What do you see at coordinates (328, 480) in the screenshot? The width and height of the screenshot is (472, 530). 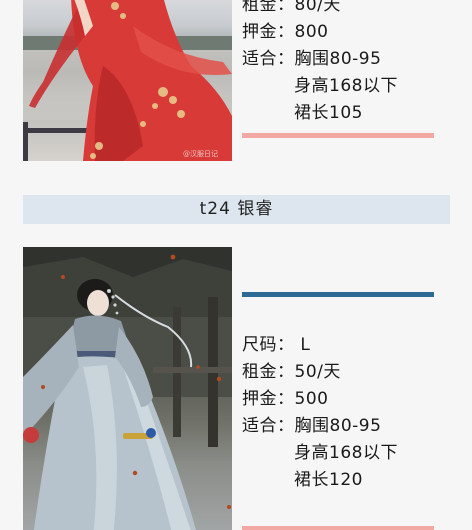 I see `spec-skirt-length: 裙长120` at bounding box center [328, 480].